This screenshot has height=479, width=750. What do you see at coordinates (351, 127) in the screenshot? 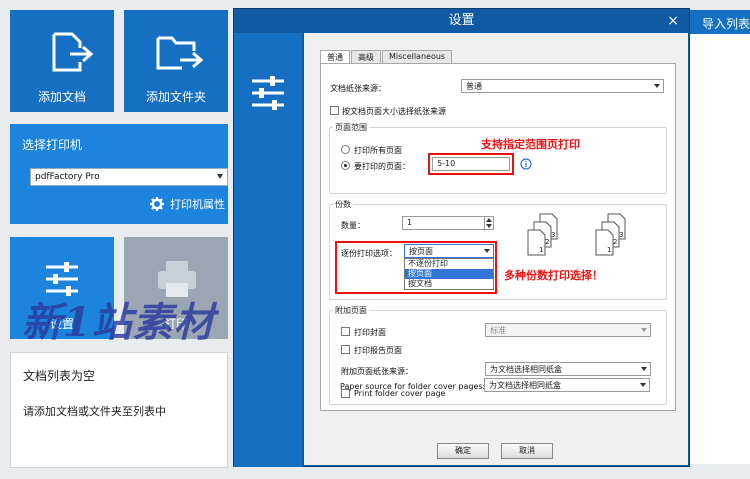
I see `page-range-title: 页面范围` at bounding box center [351, 127].